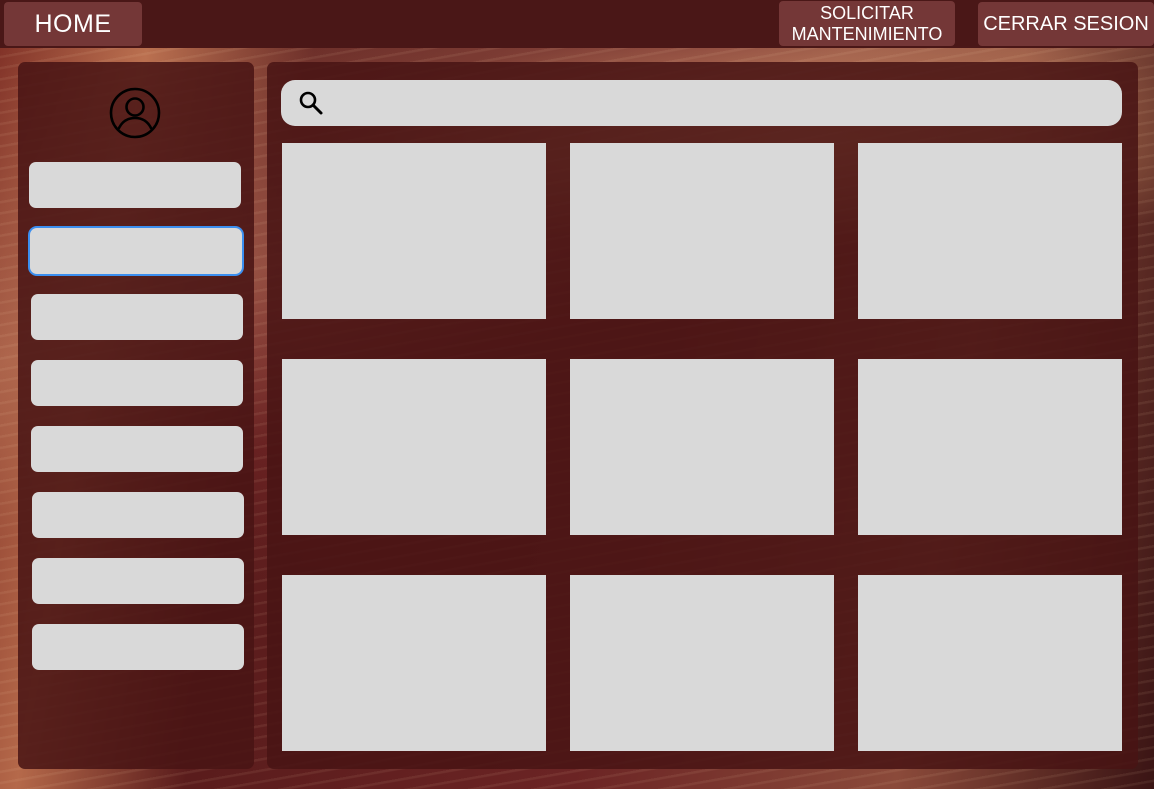 This screenshot has height=789, width=1154. What do you see at coordinates (867, 33) in the screenshot?
I see `request-maintenance-label-line2: MANTENIMIENTO` at bounding box center [867, 33].